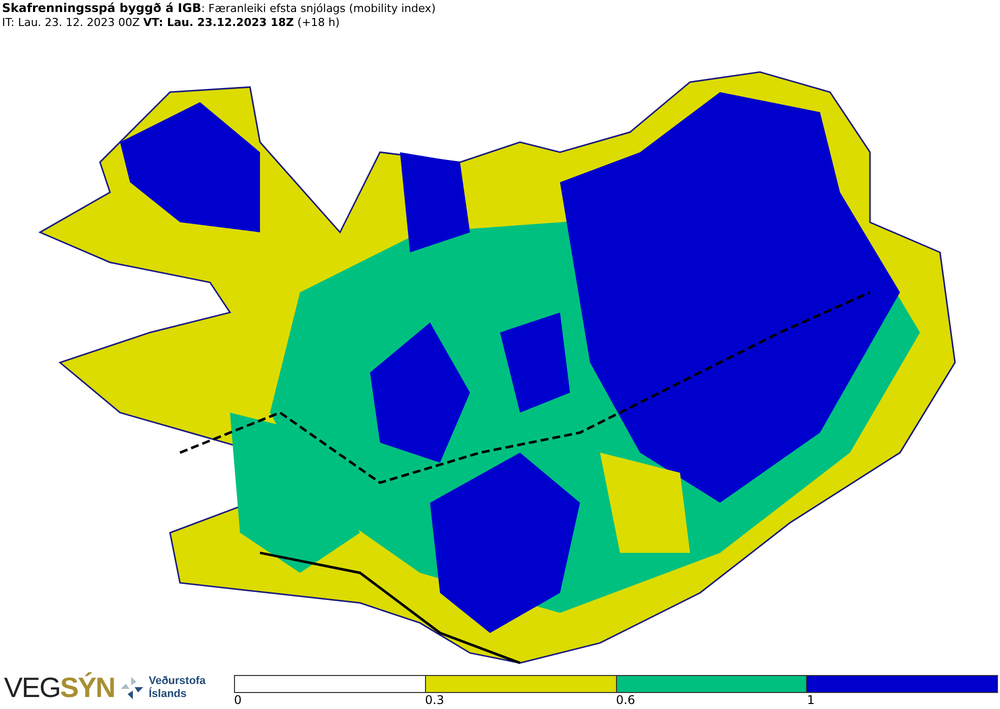  What do you see at coordinates (59, 688) in the screenshot?
I see `vegsyn-logo: VEGSÝN` at bounding box center [59, 688].